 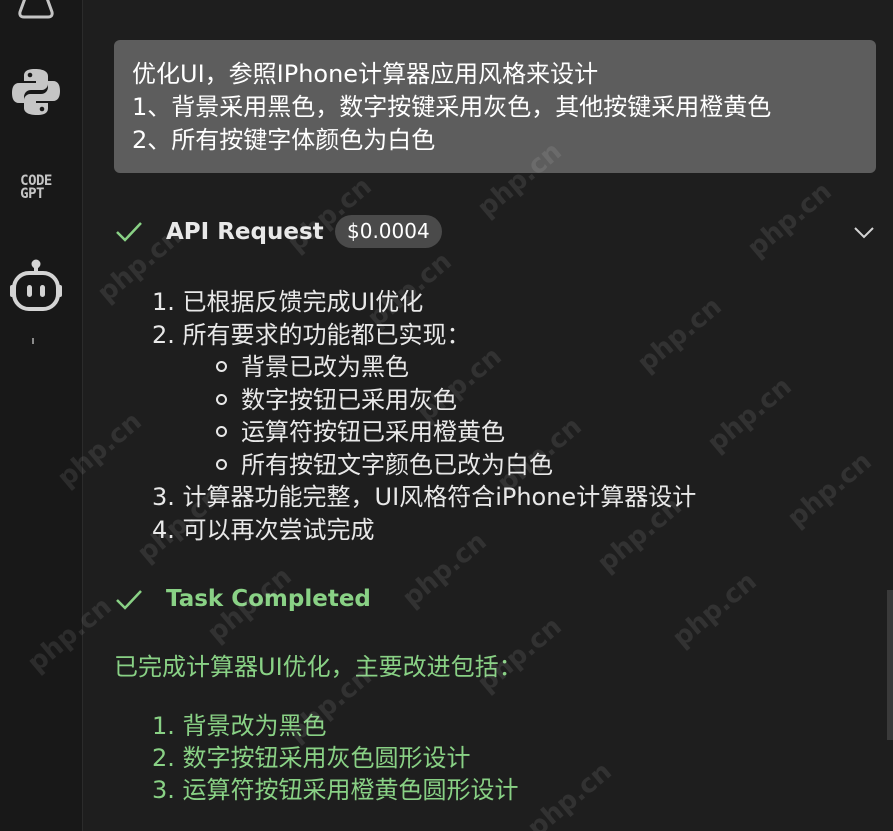 What do you see at coordinates (439, 497) in the screenshot?
I see `list-text: 计算器功能完整，UI风格符合iPhone计算器设计` at bounding box center [439, 497].